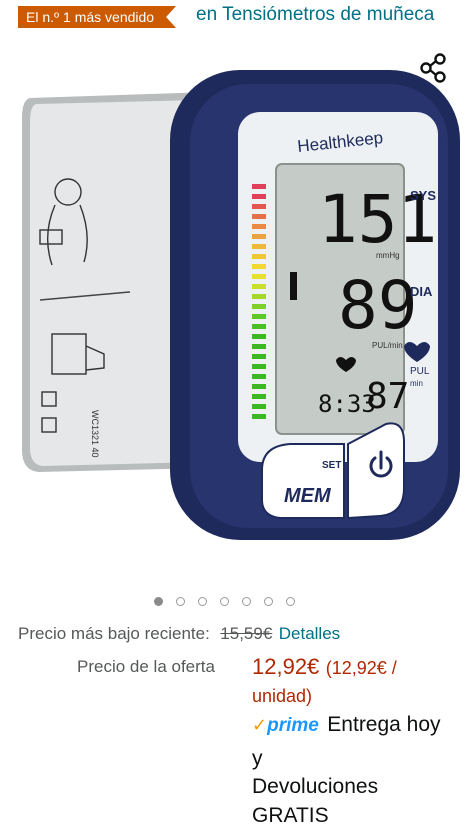 This screenshot has width=475, height=832. I want to click on offer-label: Precio de la oferta, so click(146, 666).